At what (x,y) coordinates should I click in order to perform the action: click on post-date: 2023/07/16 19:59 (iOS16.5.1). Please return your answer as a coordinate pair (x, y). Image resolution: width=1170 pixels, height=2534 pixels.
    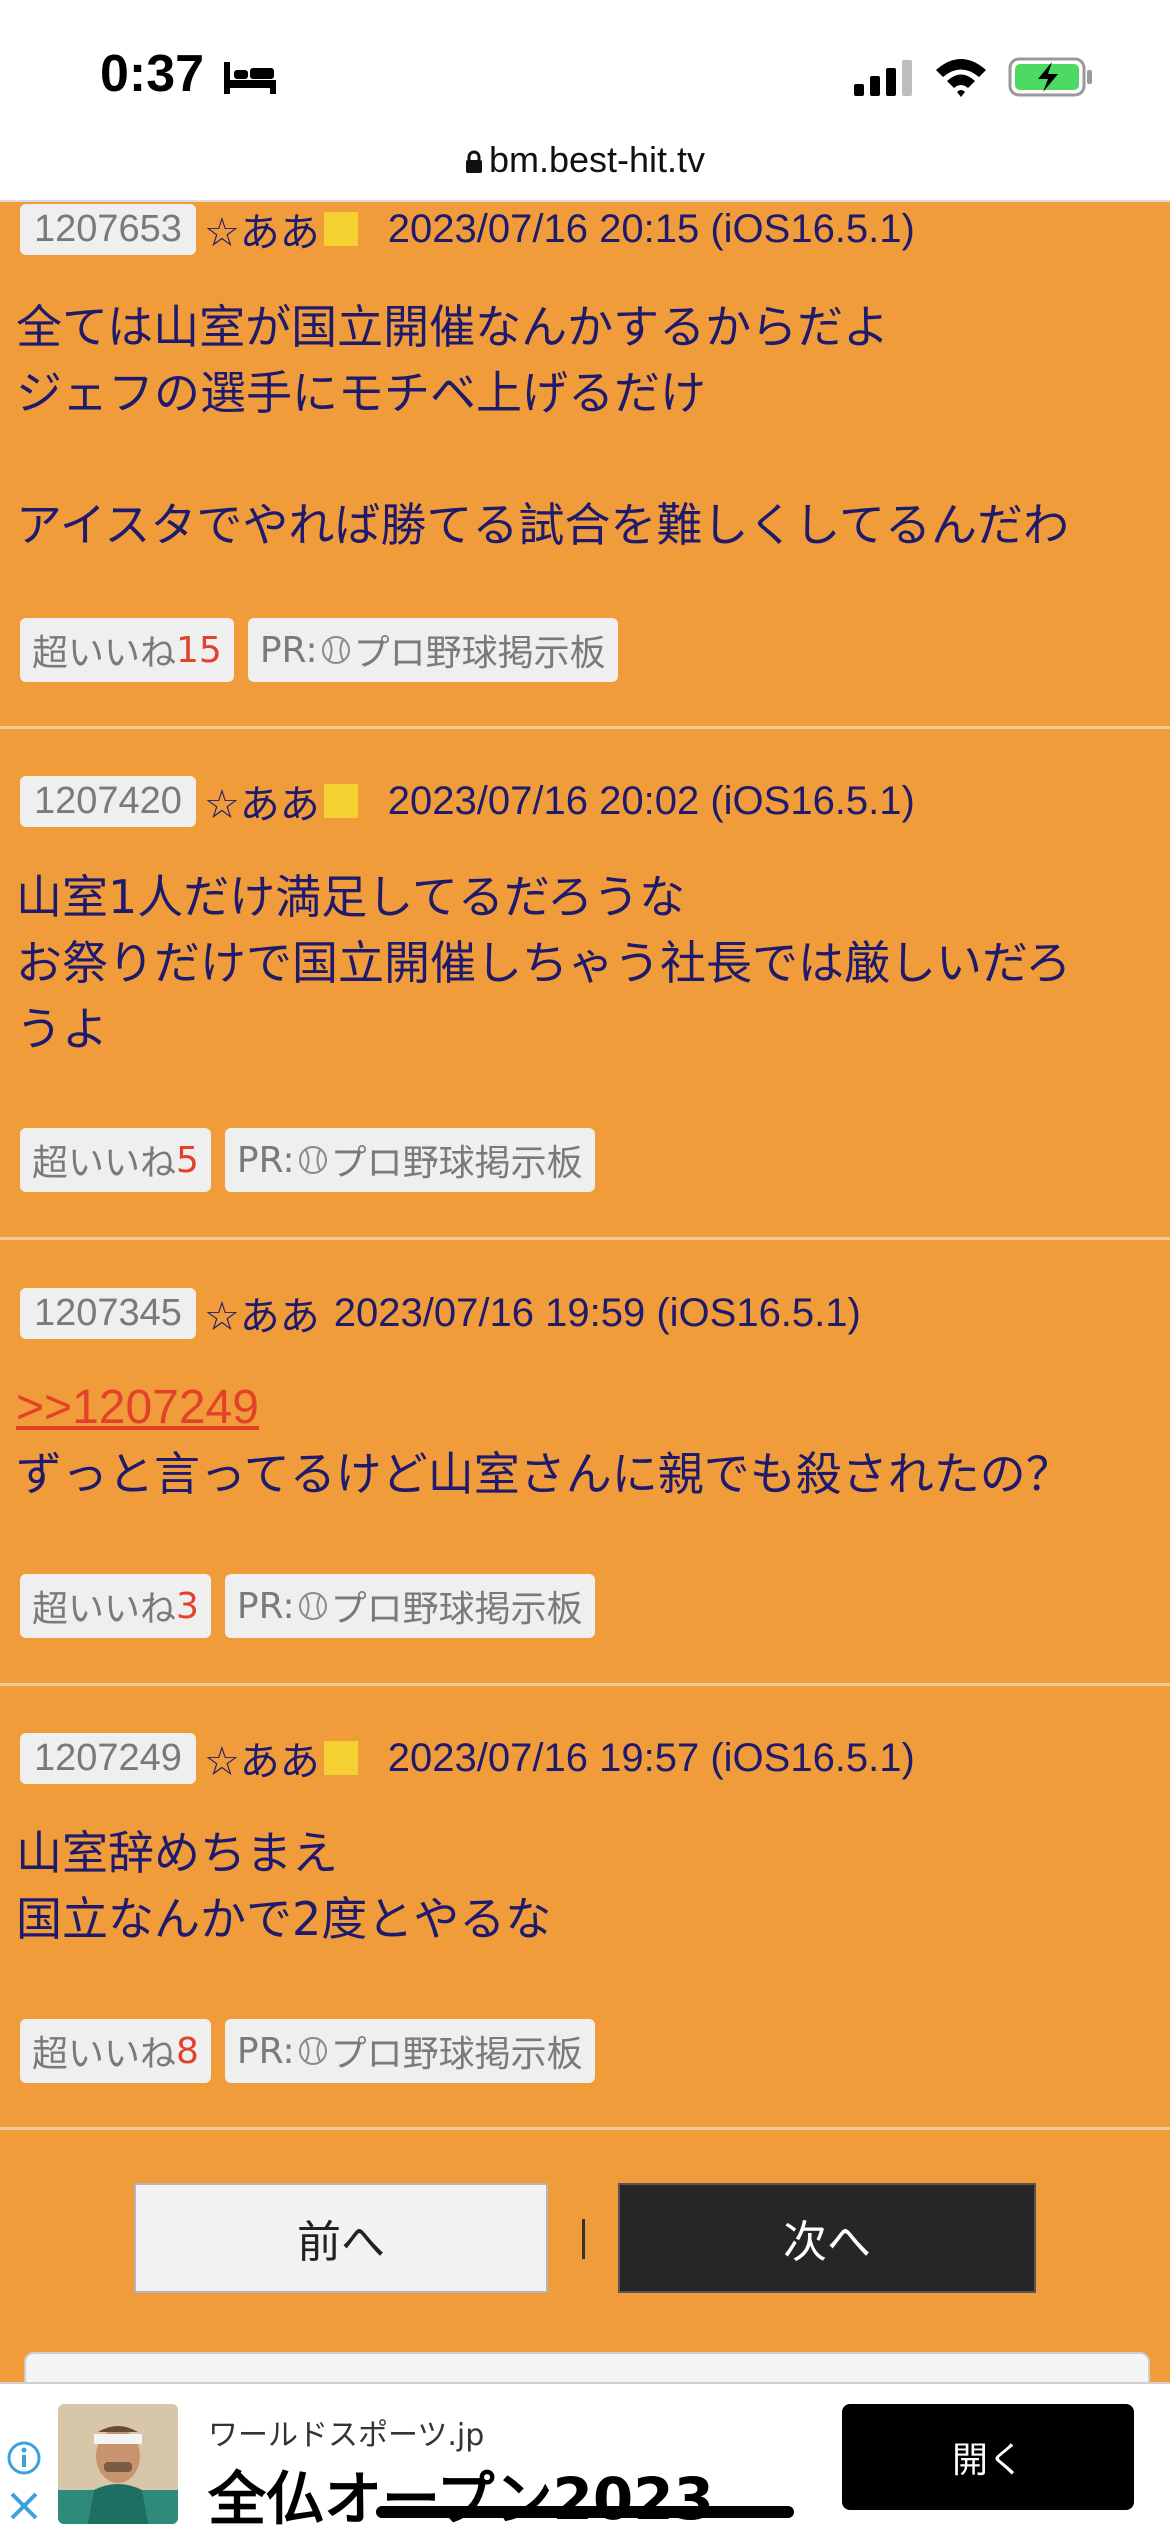
    Looking at the image, I should click on (597, 1312).